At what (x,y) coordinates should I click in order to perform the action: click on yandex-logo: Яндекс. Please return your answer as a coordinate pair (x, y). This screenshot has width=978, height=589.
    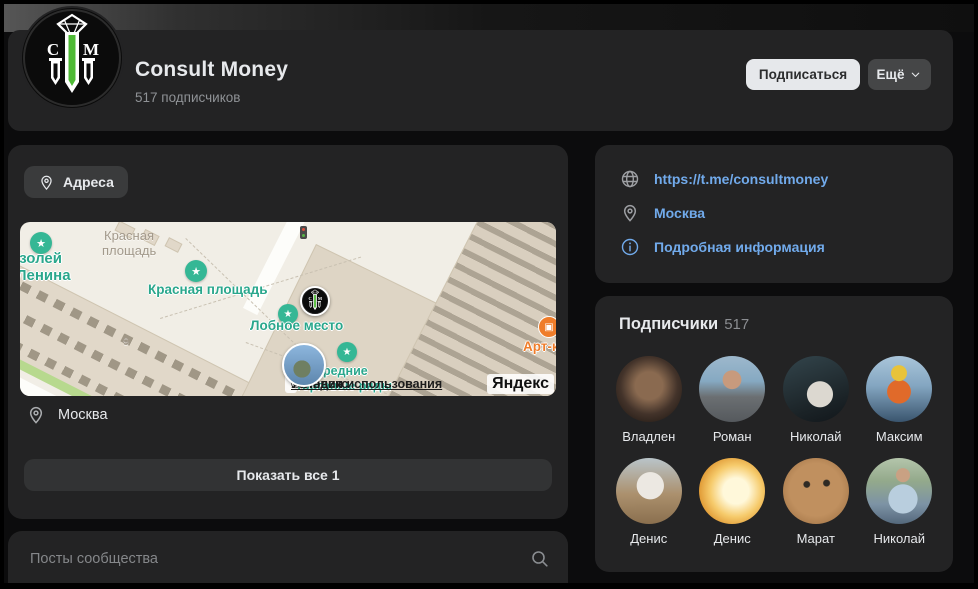
    Looking at the image, I should click on (520, 384).